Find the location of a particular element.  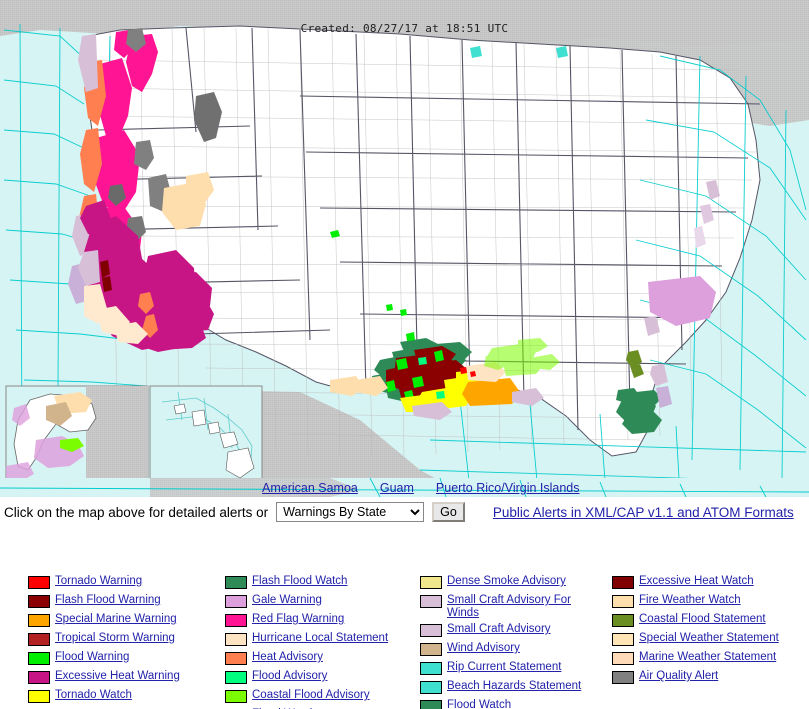

legend-label-link: Coastal Flood Advisory is located at coordinates (311, 695).